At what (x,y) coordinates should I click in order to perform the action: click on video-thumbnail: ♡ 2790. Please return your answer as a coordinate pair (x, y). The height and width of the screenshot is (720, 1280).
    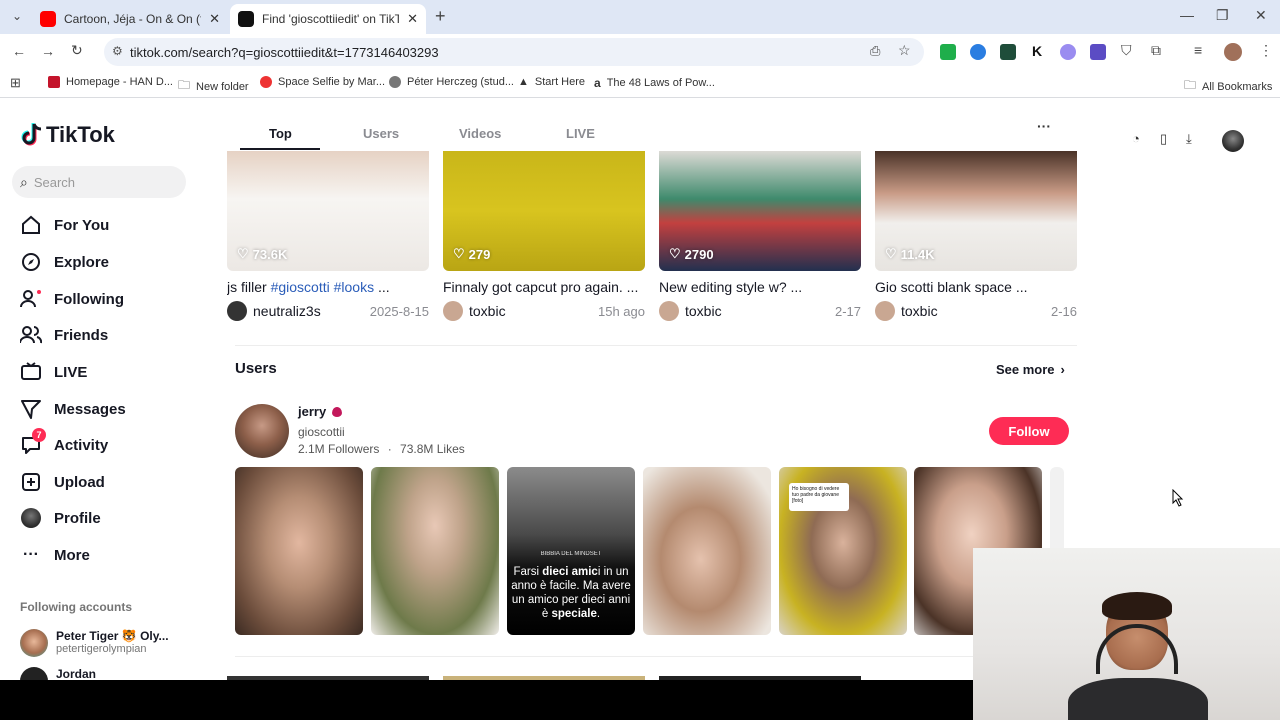
    Looking at the image, I should click on (760, 211).